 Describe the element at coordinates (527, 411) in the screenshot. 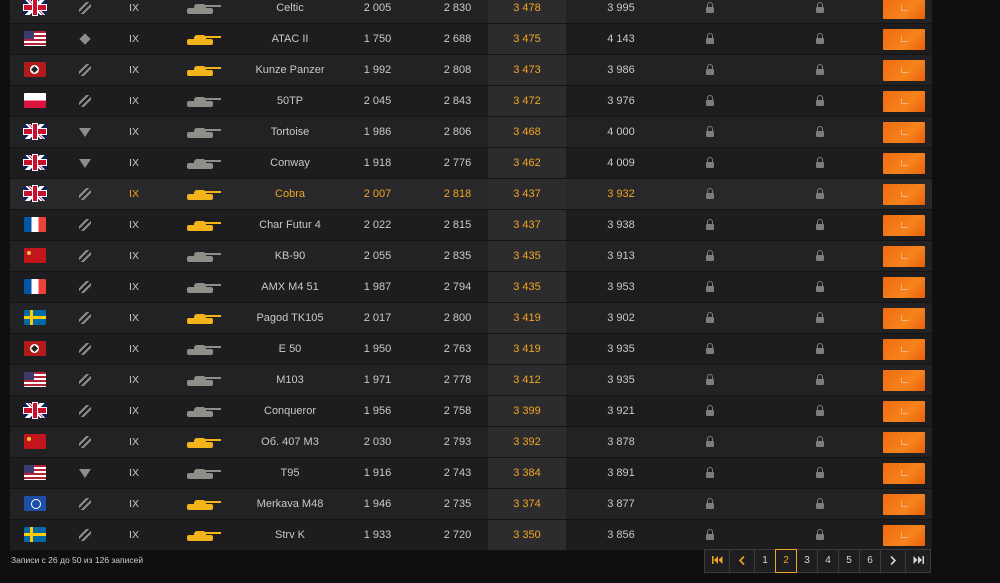

I see `stat-3: 3 399` at that location.